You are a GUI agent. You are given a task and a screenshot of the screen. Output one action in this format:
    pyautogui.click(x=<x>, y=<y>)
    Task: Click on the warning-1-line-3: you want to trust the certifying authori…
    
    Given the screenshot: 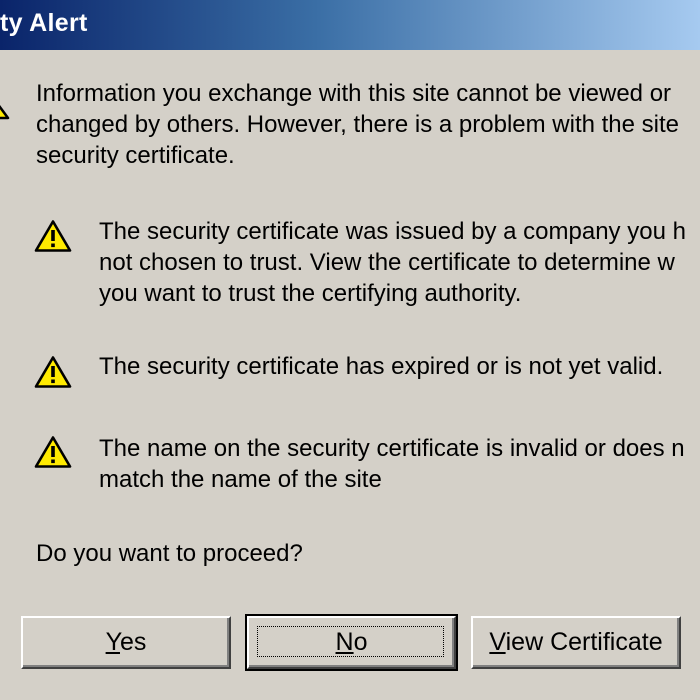 What is the action you would take?
    pyautogui.click(x=310, y=293)
    